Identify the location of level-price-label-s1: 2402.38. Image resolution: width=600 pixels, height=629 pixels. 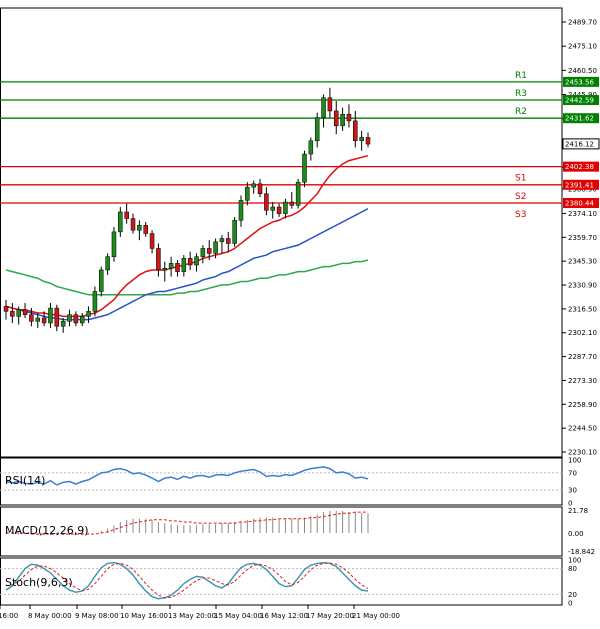
(579, 167).